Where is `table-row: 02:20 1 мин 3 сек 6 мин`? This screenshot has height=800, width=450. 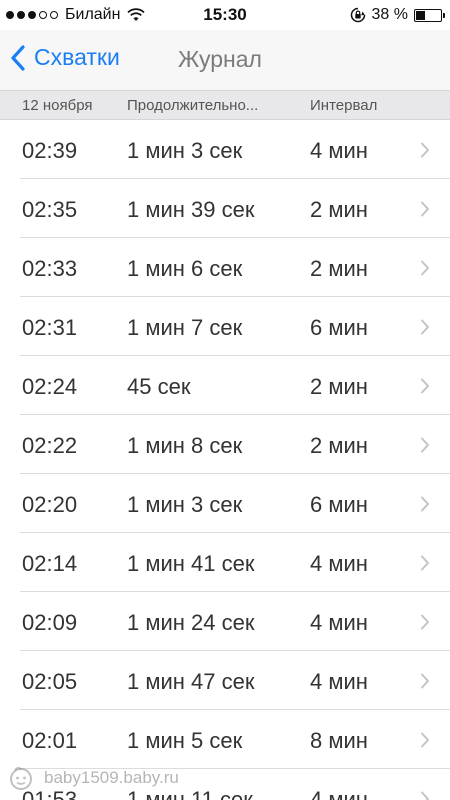
table-row: 02:20 1 мин 3 сек 6 мин is located at coordinates (225, 503).